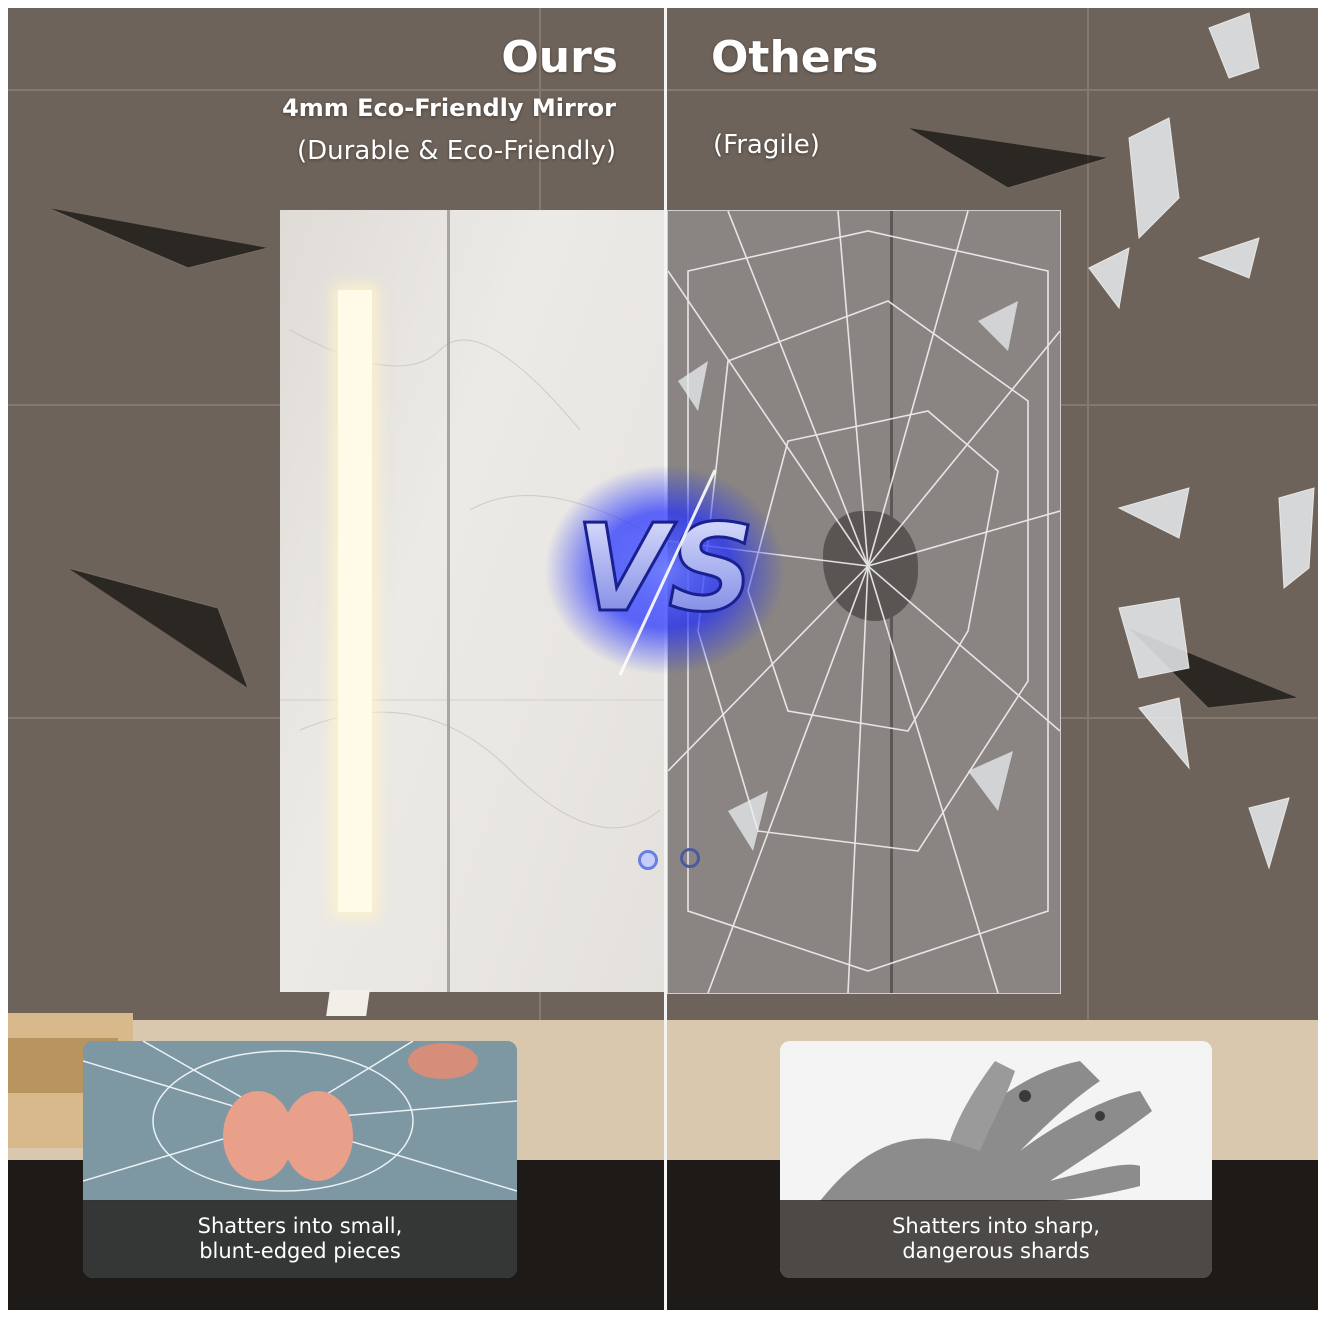 The width and height of the screenshot is (1324, 1317). I want to click on flying-glass-shards, so click(1201, 441).